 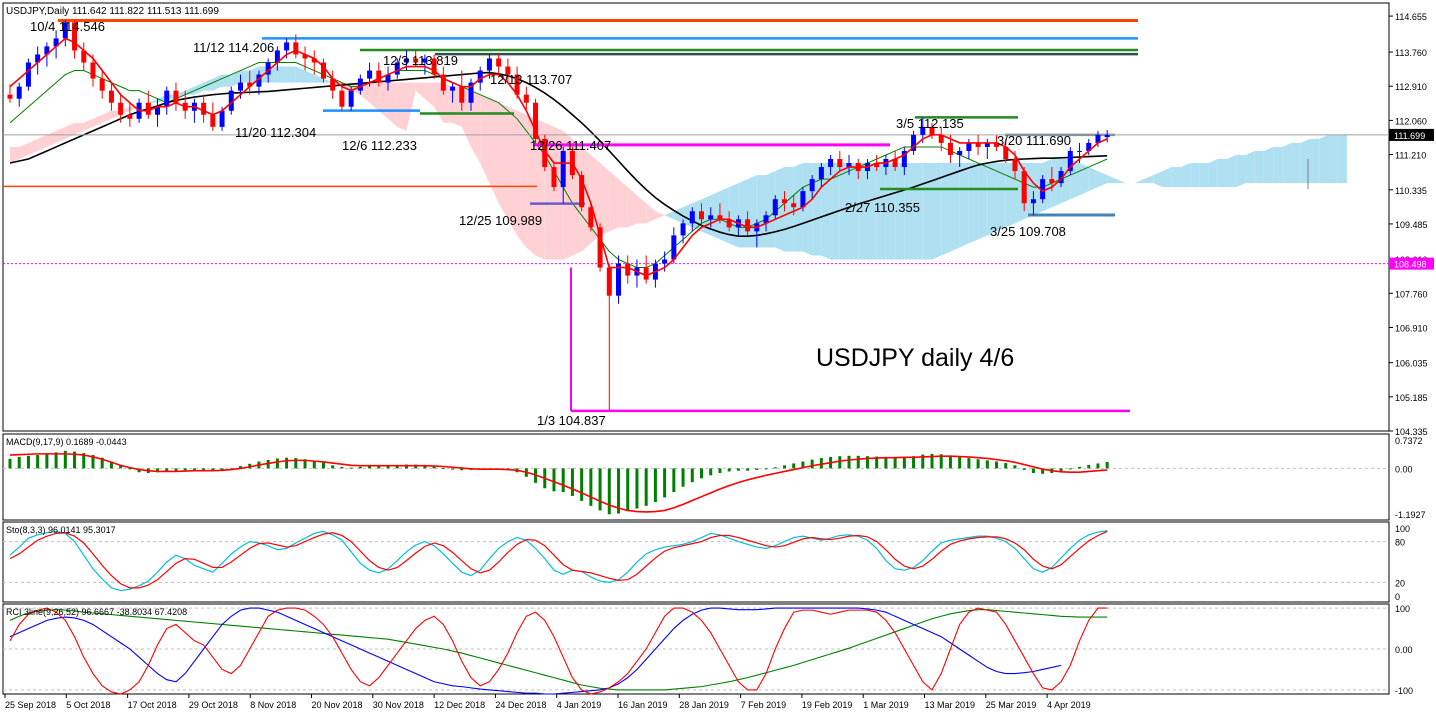 I want to click on y-tick-label: 106.910, so click(x=1411, y=328).